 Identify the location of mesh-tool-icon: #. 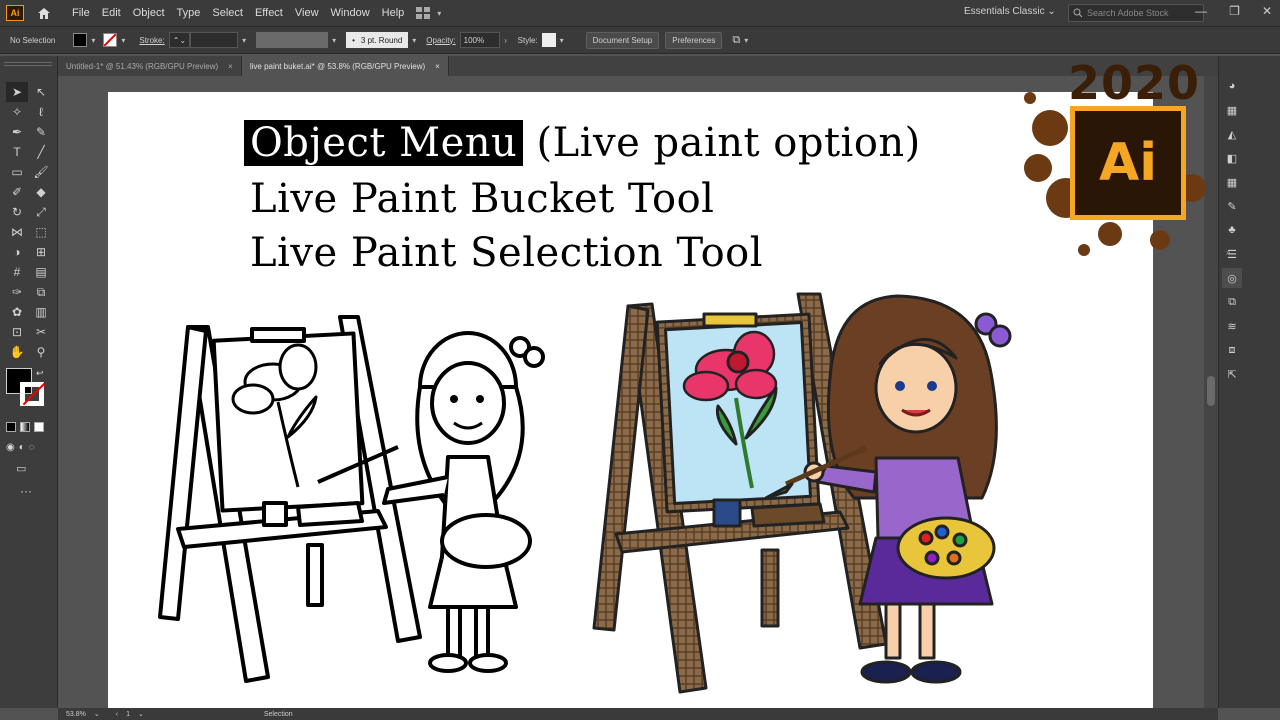
(17, 272).